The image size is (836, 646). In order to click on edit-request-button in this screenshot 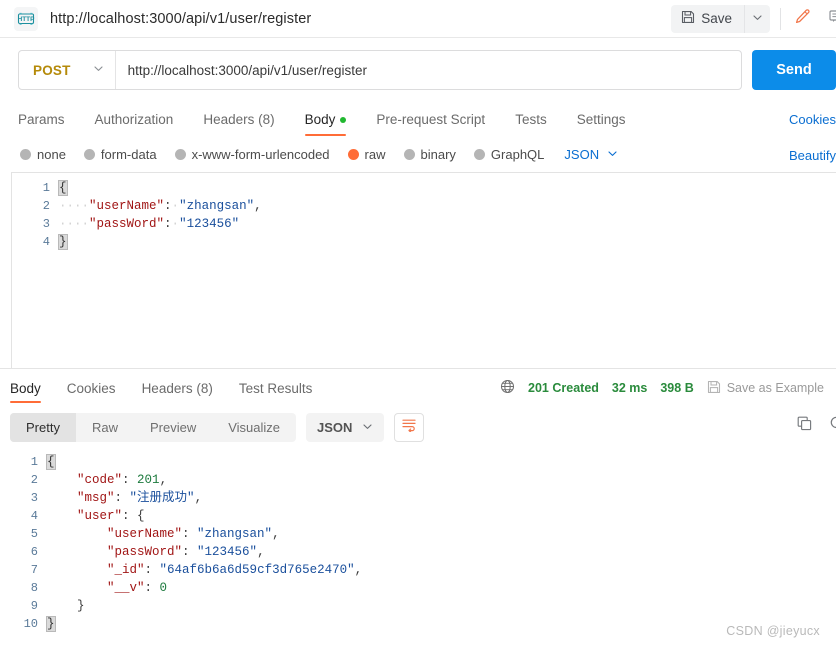, I will do `click(802, 18)`.